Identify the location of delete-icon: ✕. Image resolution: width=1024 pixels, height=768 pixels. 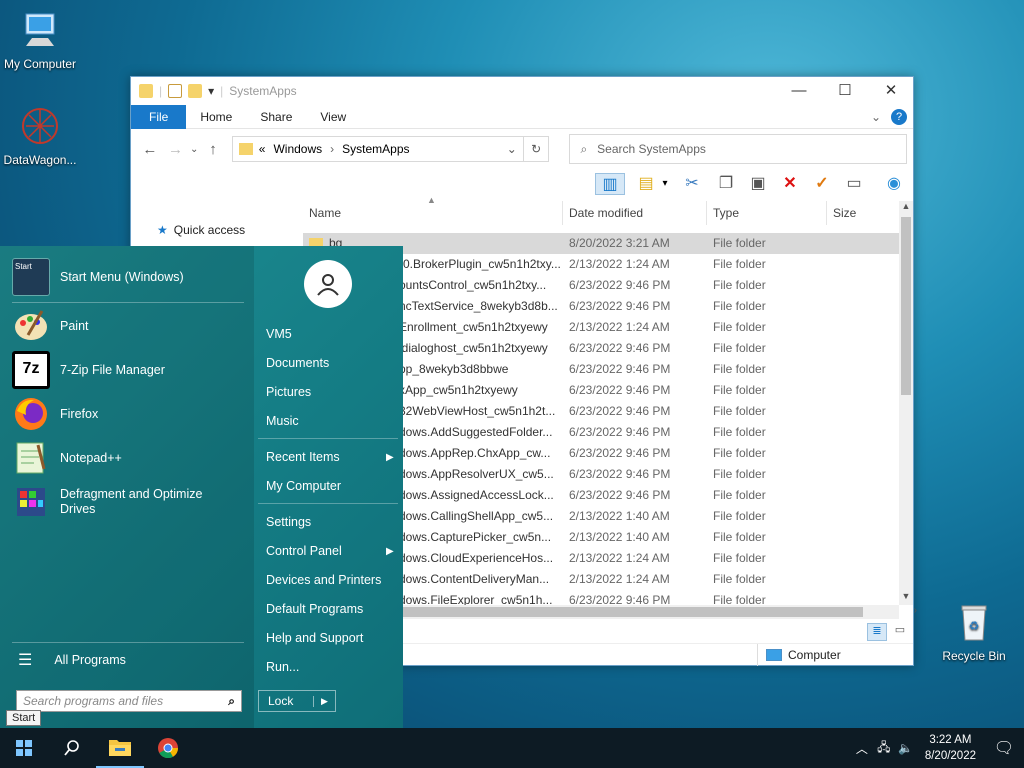
(790, 184).